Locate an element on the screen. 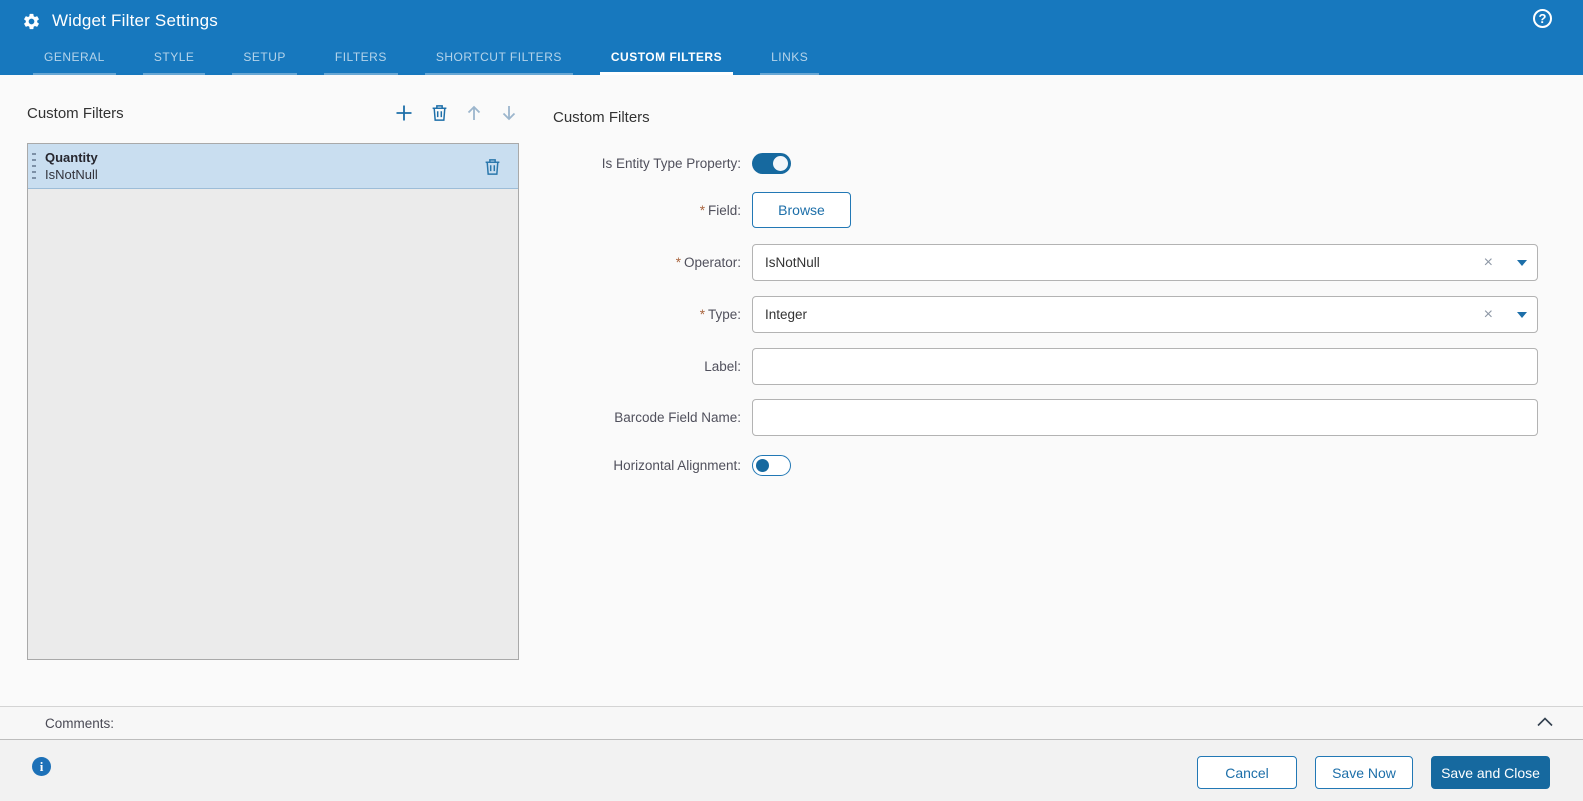  horizontal-alignment-label: Horizontal Alignment: is located at coordinates (677, 465).